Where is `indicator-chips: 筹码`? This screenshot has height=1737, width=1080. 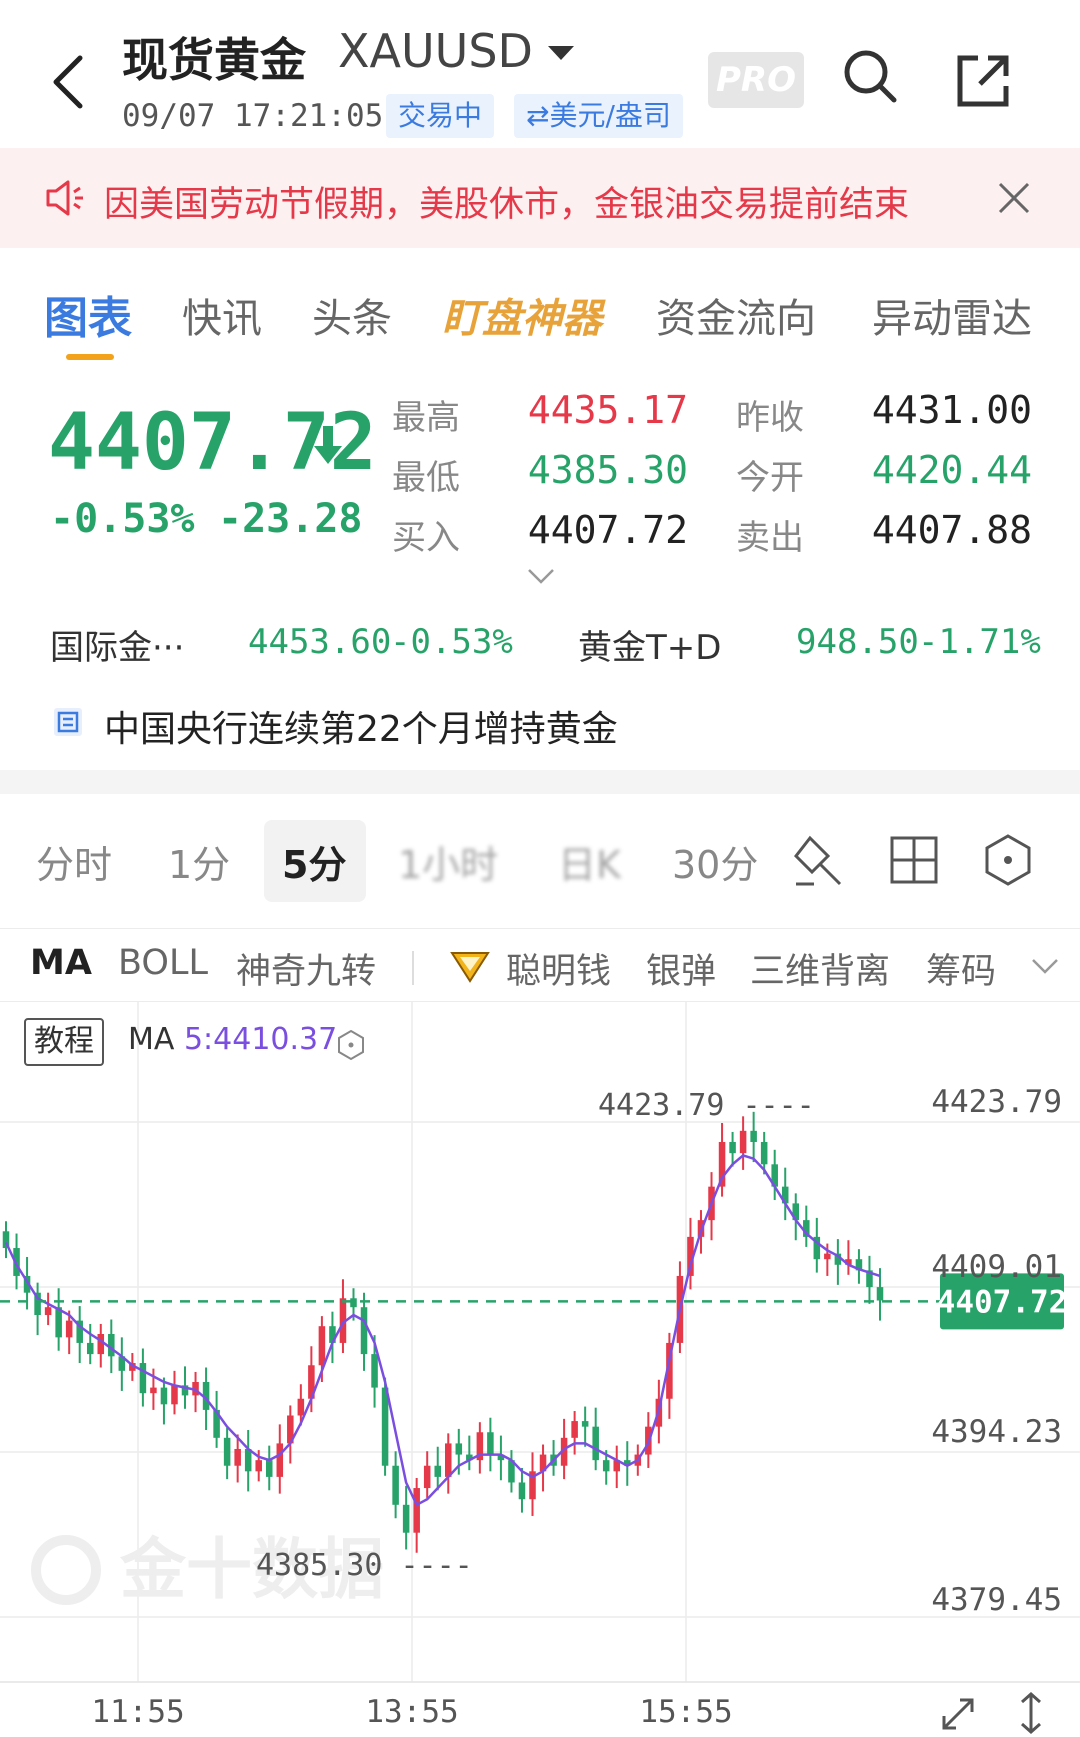
indicator-chips: 筹码 is located at coordinates (973, 968).